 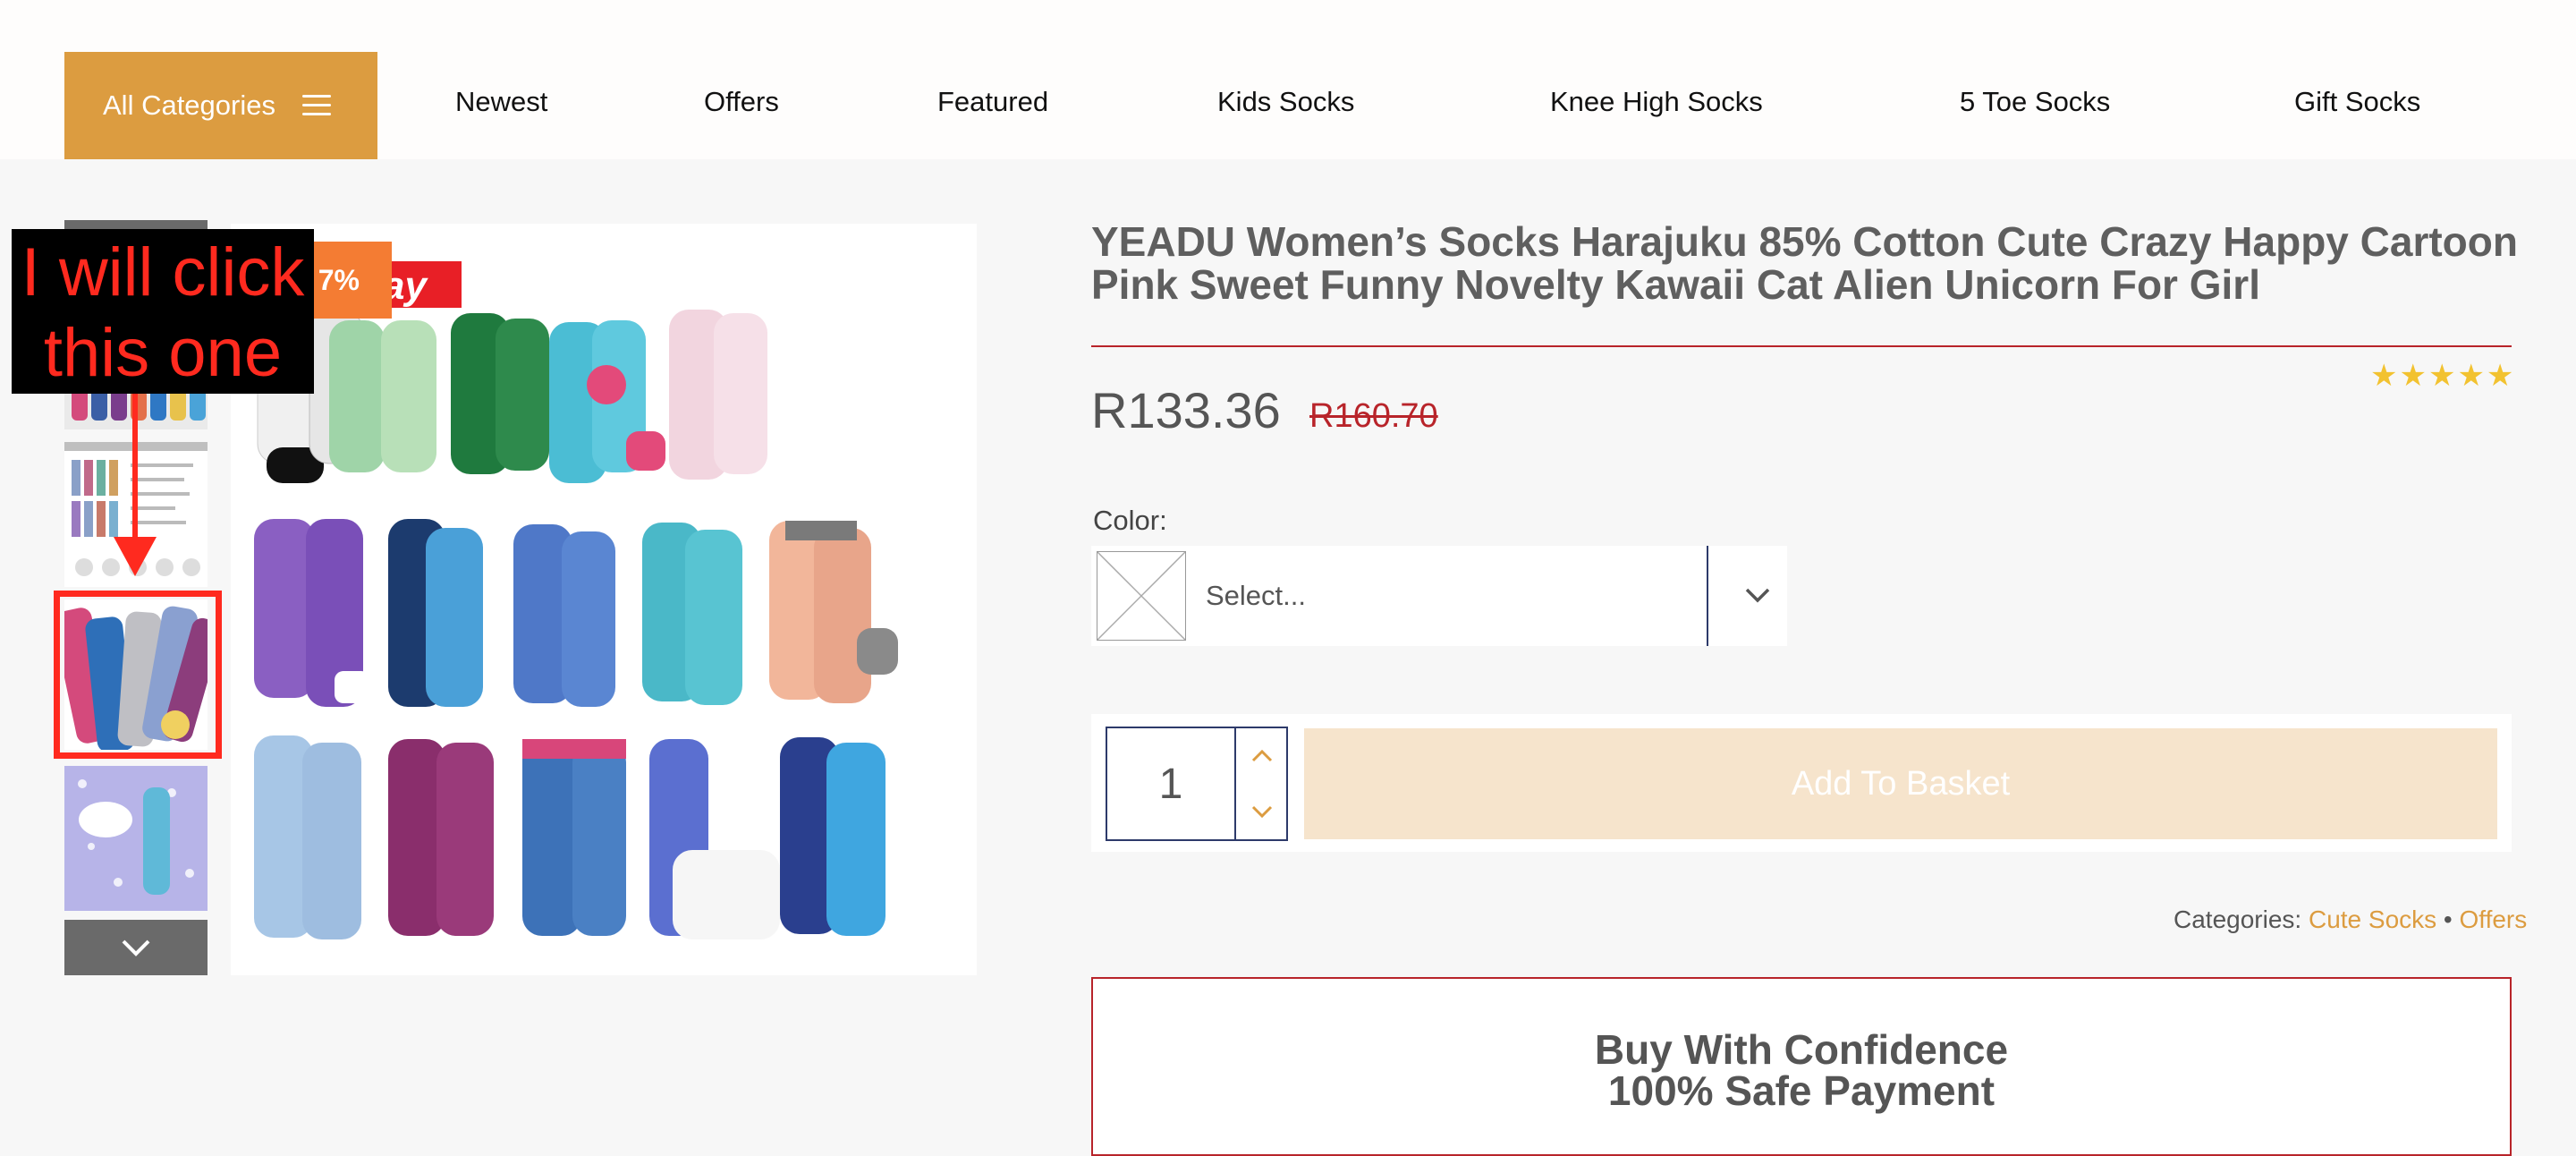 I want to click on nav-link-gift-socks: Gift Socks, so click(x=2357, y=102).